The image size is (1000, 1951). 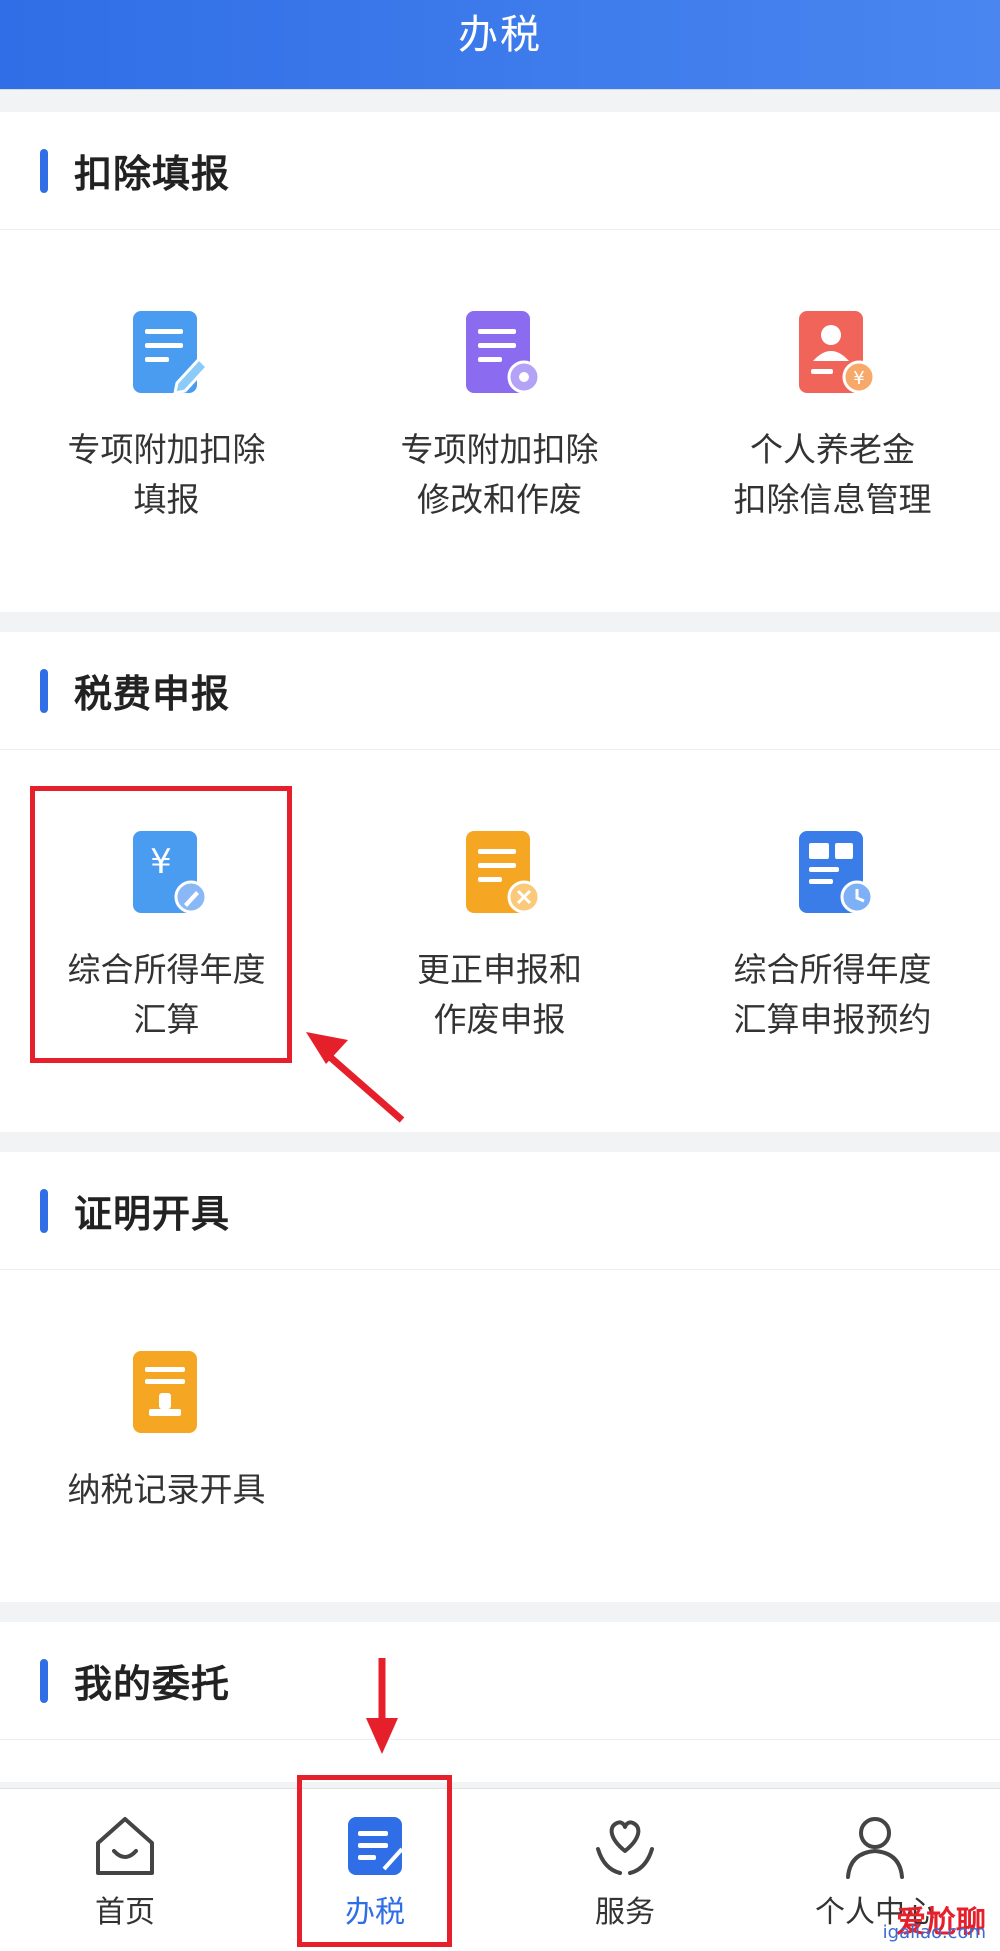 I want to click on tab-home: 首页, so click(x=125, y=1870).